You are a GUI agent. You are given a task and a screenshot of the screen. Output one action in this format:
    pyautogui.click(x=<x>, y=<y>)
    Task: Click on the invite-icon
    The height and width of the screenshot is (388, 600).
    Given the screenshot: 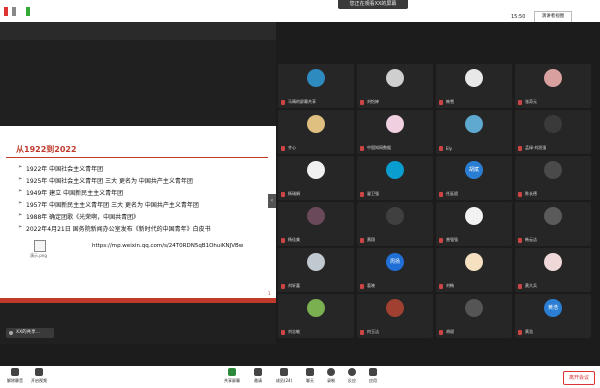 What is the action you would take?
    pyautogui.click(x=258, y=372)
    